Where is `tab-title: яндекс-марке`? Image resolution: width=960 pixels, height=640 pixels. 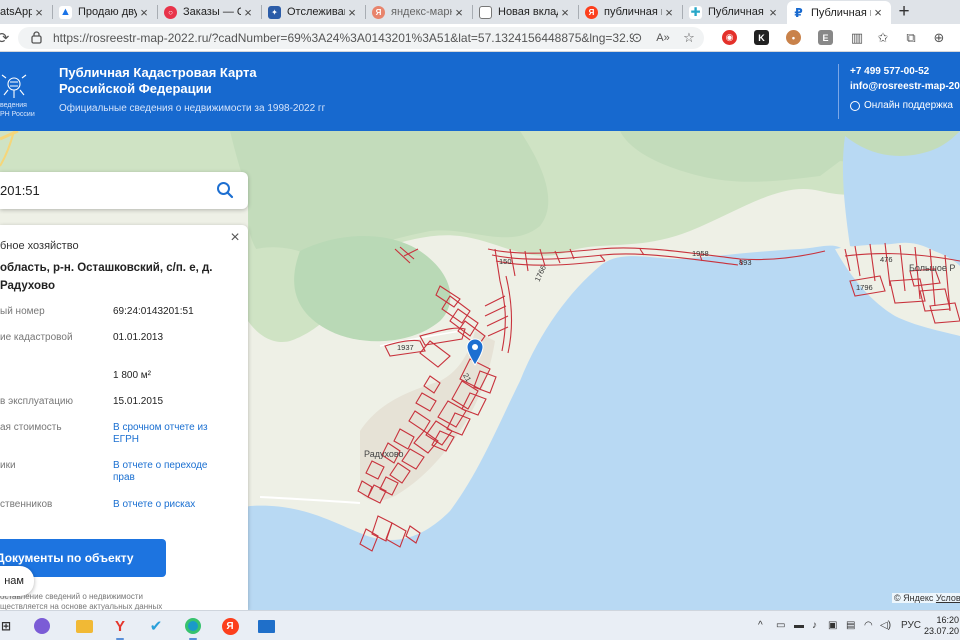
tab-title: яндекс-марке is located at coordinates (421, 12).